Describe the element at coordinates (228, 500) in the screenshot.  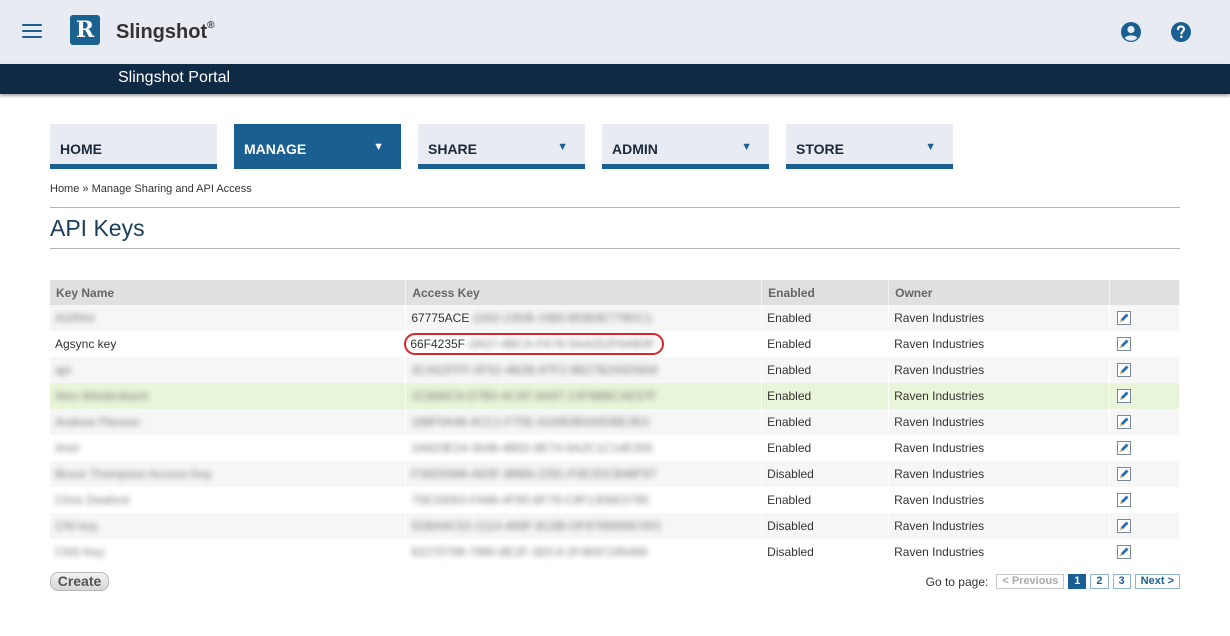
I see `key-name-cell: Chris Deaford` at that location.